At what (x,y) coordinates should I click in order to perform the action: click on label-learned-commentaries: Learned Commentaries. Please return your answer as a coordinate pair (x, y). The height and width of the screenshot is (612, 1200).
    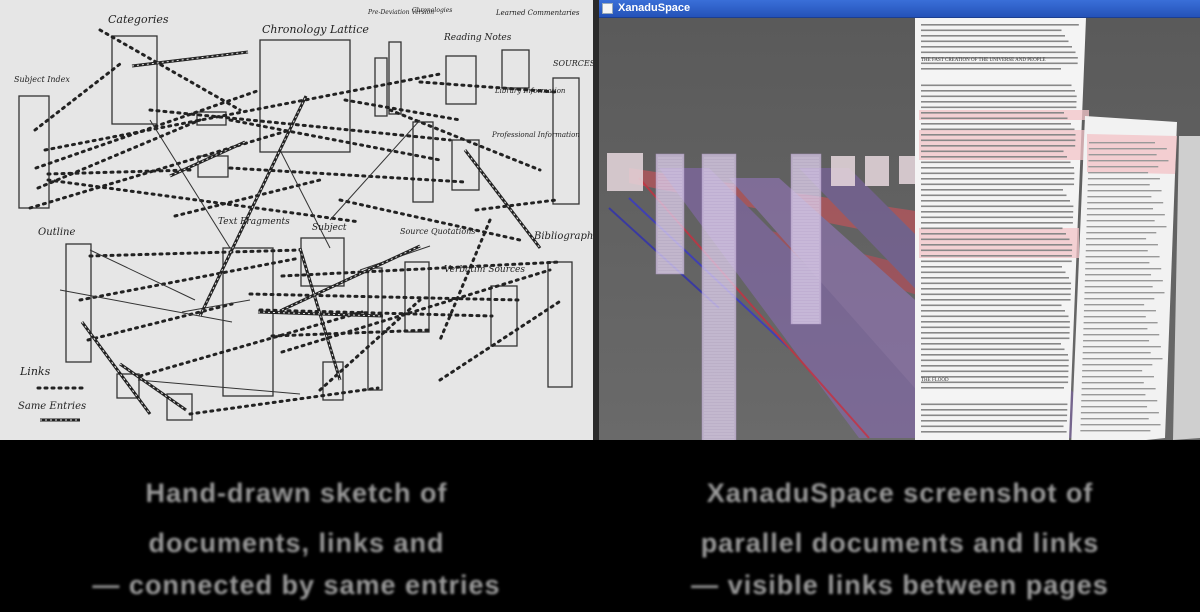
    Looking at the image, I should click on (538, 13).